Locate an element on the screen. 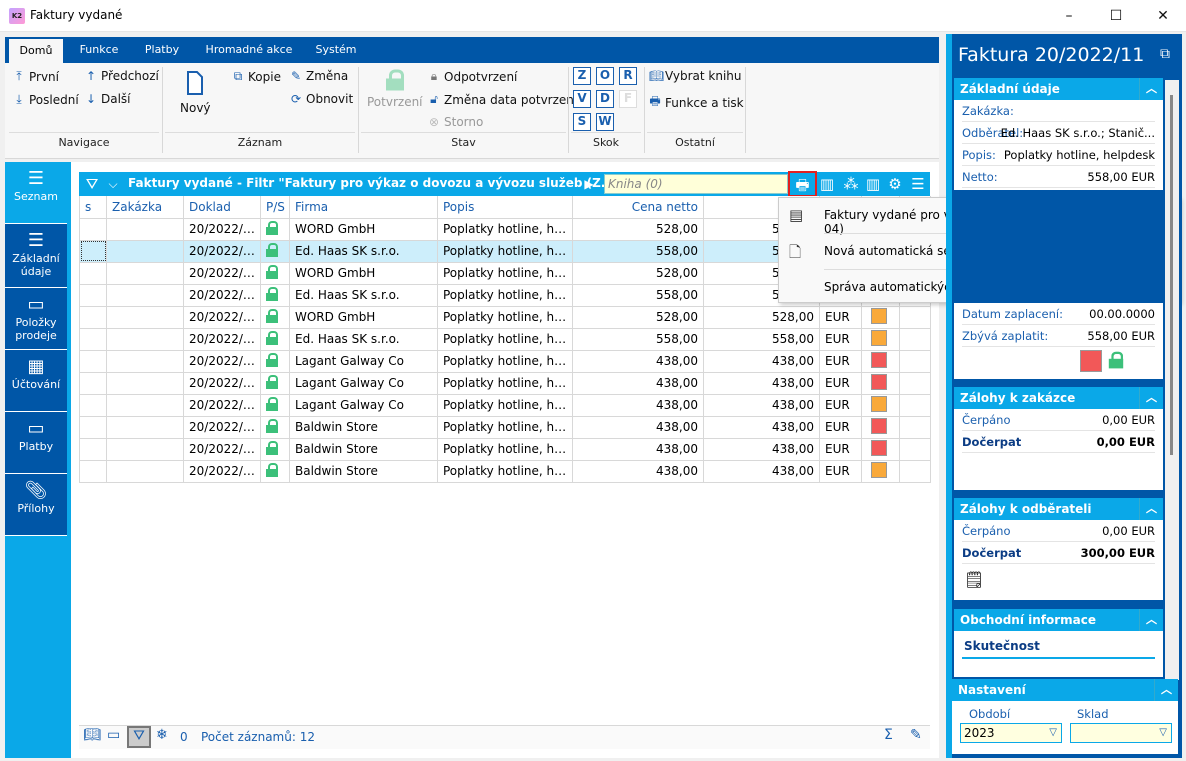 The image size is (1186, 761). section-header: Zálohy k odběrateli ︿ is located at coordinates (1058, 509).